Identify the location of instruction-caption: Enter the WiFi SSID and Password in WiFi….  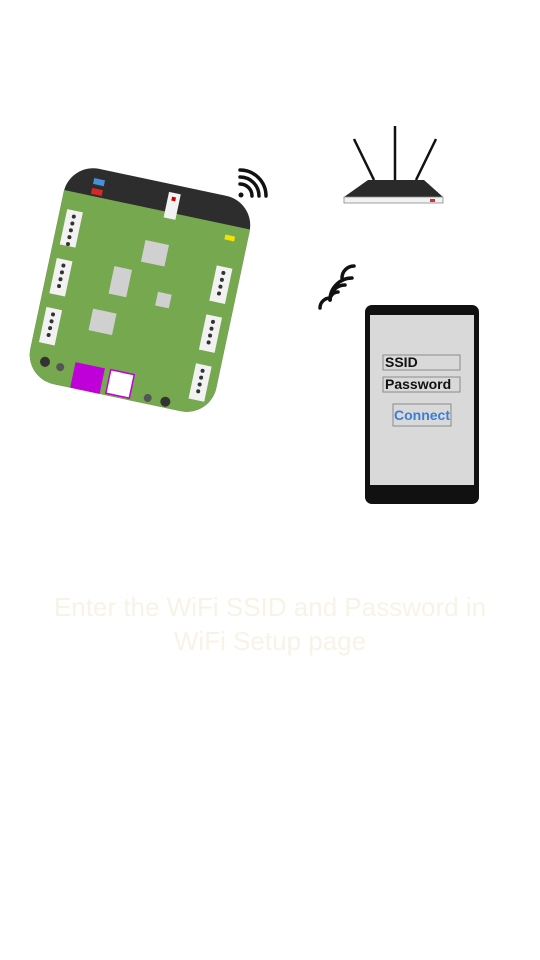
(270, 624).